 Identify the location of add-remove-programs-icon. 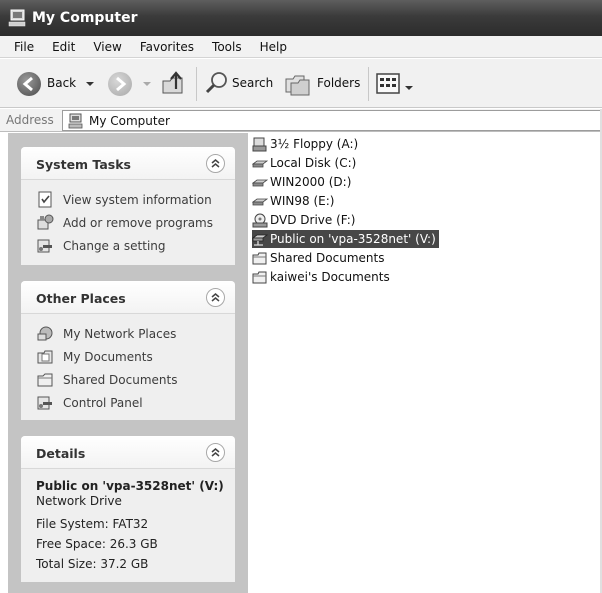
(45, 222).